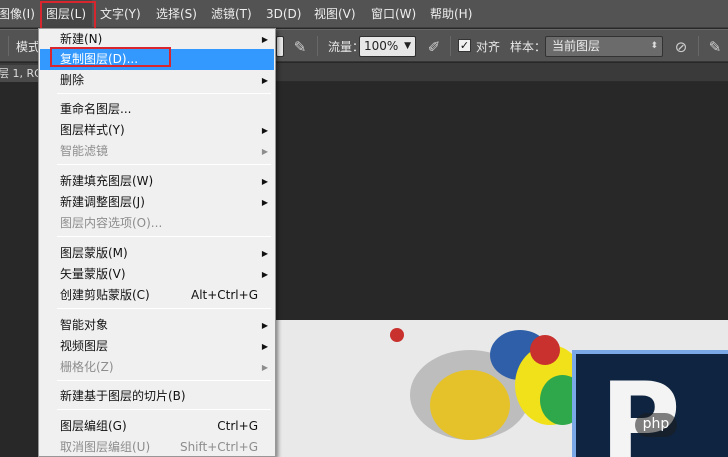 The height and width of the screenshot is (457, 728). Describe the element at coordinates (654, 46) in the screenshot. I see `updown-arrow-icon: ⬍` at that location.